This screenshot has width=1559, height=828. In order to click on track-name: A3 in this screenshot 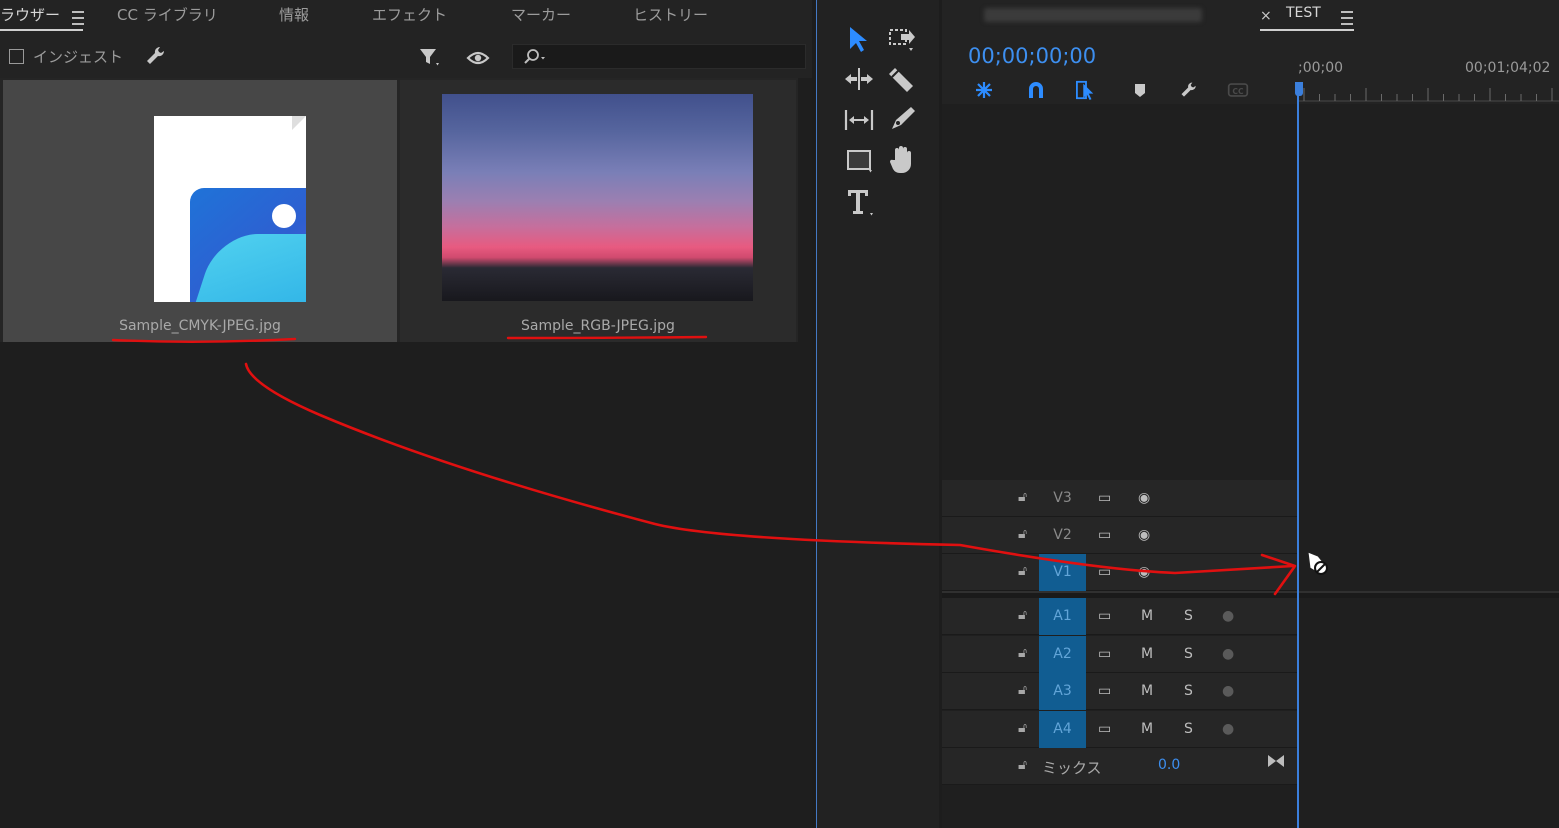, I will do `click(1062, 691)`.